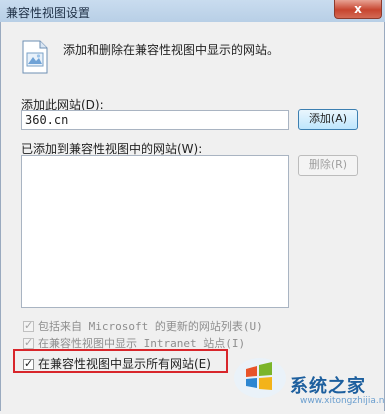 This screenshot has height=414, width=385. What do you see at coordinates (342, 401) in the screenshot?
I see `watermark-url: www.xitongzhijia.net` at bounding box center [342, 401].